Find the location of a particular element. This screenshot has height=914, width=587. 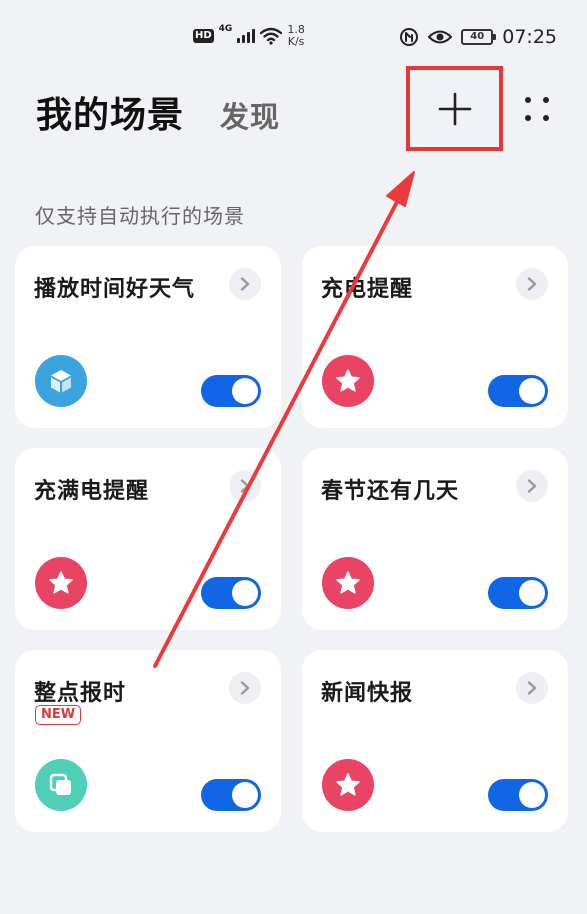

status-bar: HD 4G 1.8 K/s 40 07:25 is located at coordinates (293, 35).